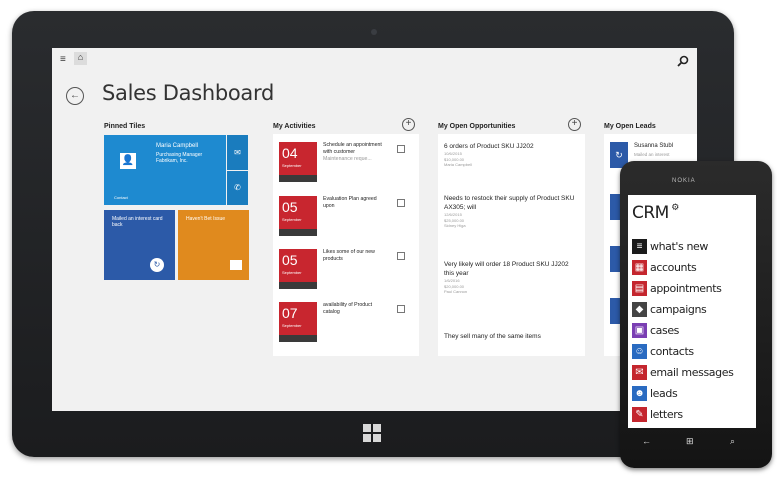  I want to click on lead-sub: Mailed an interest, so click(652, 154).